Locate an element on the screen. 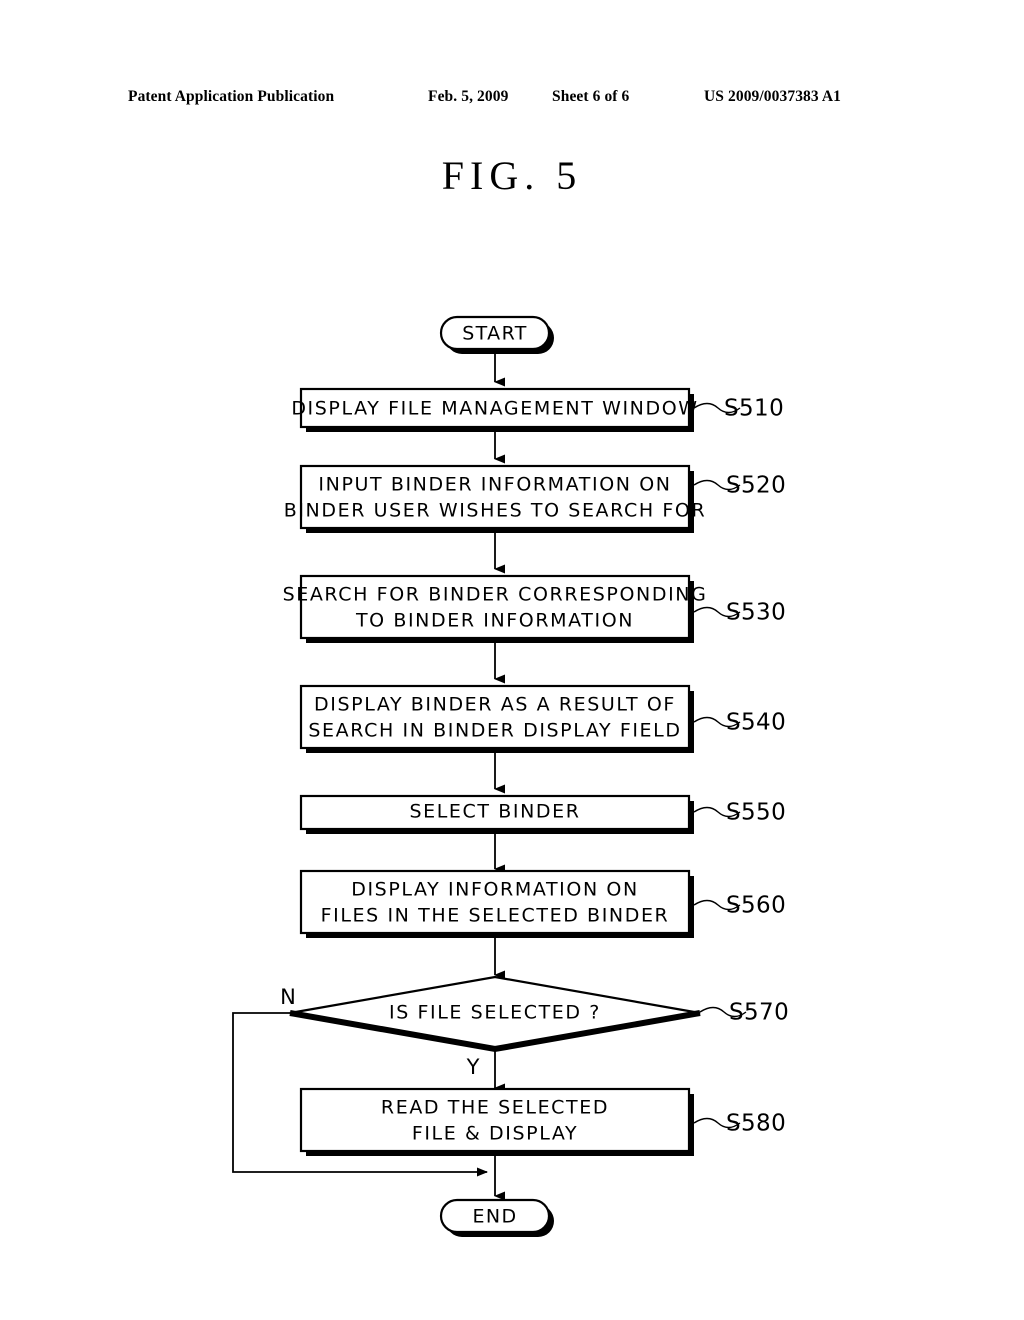  flow-node-s550: SELECT BINDER is located at coordinates (496, 814).